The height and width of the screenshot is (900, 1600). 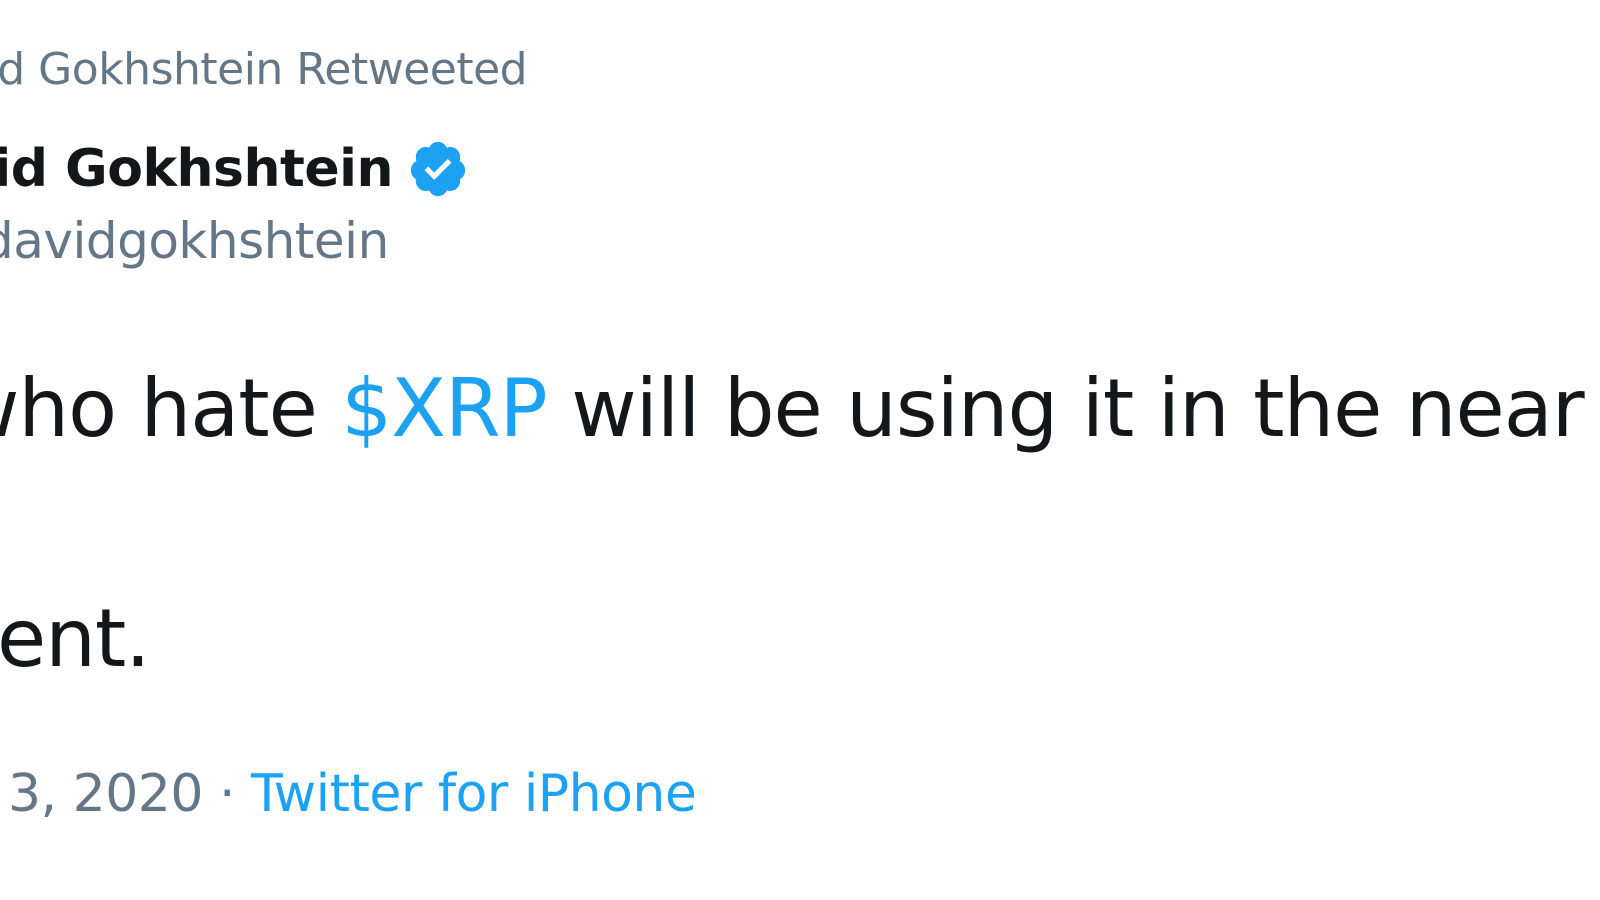 I want to click on author-display-name: vid Gokhshtein, so click(x=197, y=169).